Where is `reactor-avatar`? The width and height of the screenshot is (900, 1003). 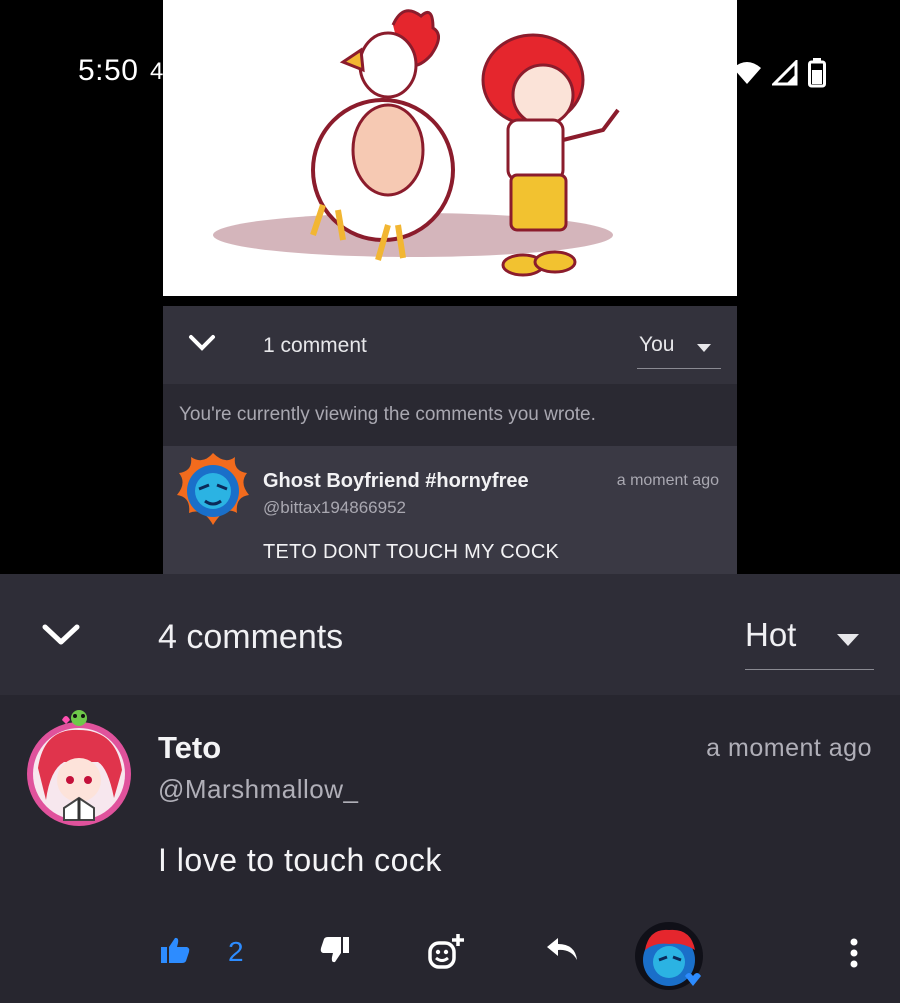 reactor-avatar is located at coordinates (669, 956).